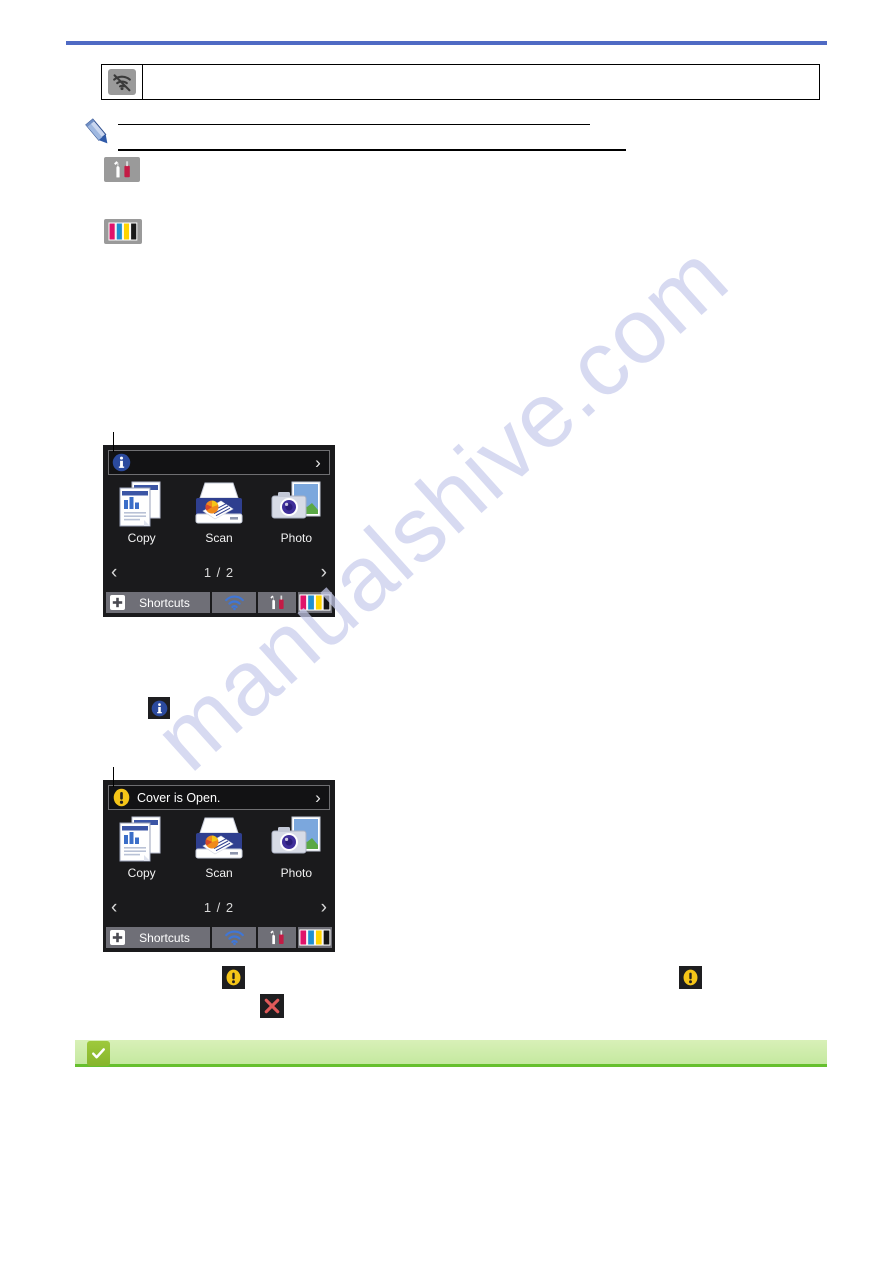 The image size is (893, 1263). I want to click on top-divider-rule, so click(446, 43).